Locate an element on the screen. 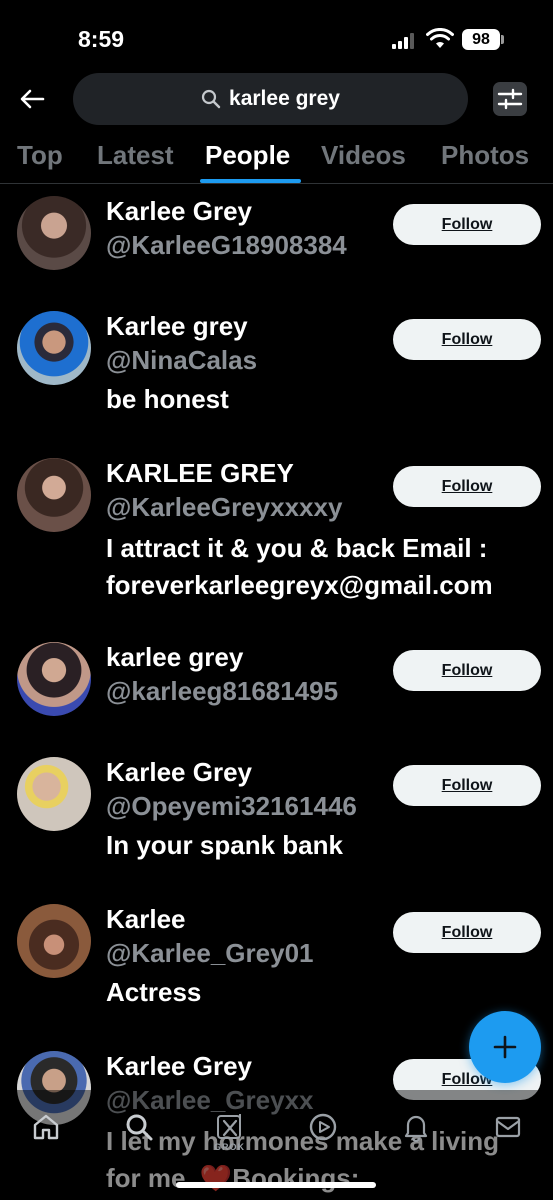  user-handle: @NinaCalas is located at coordinates (182, 360).